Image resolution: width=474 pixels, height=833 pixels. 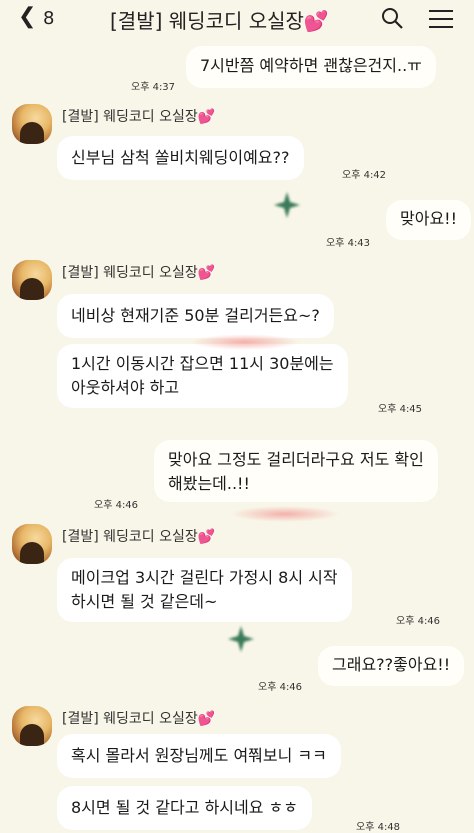 I want to click on message-text-line-1: 1시간 이동시간 잡으면 11시 30분에는, so click(x=202, y=363).